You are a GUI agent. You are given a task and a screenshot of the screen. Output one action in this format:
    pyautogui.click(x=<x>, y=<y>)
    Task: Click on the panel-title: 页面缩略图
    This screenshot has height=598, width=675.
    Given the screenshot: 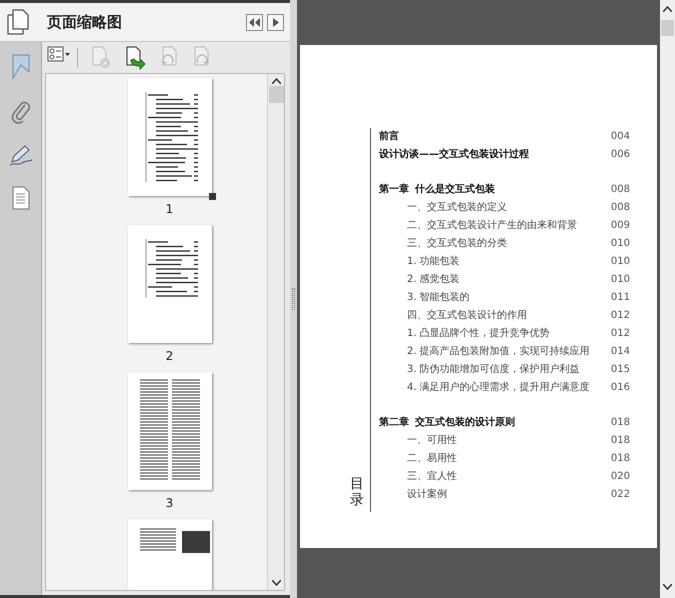 What is the action you would take?
    pyautogui.click(x=84, y=22)
    